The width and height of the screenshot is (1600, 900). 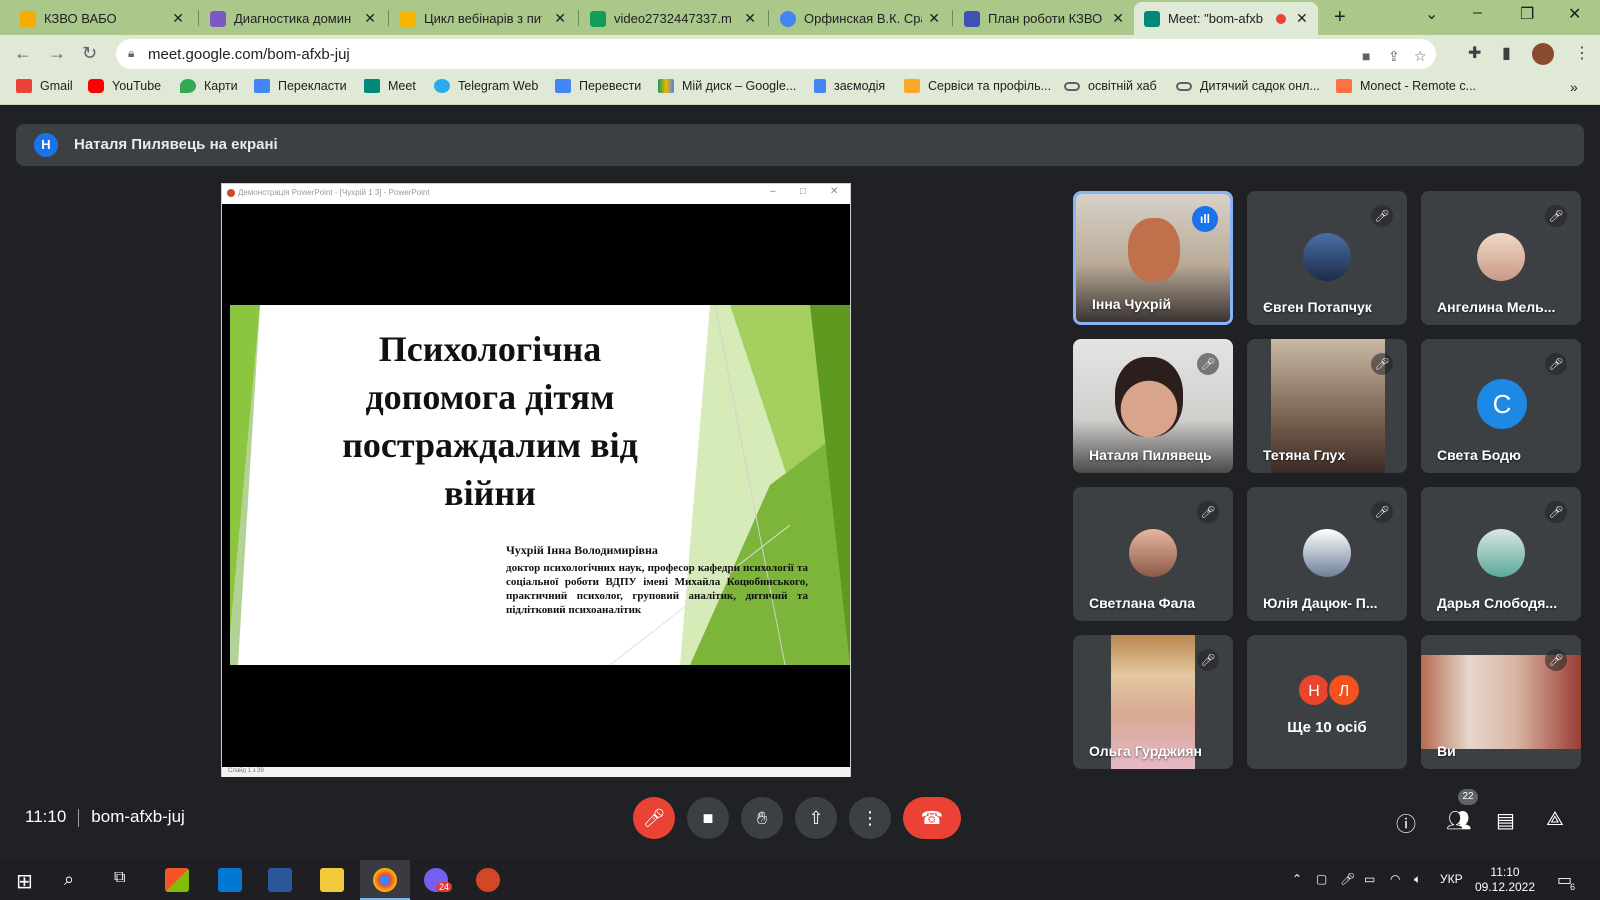 I want to click on tab-orfinska: Орфинская В.К. Срав ✕, so click(x=860, y=18).